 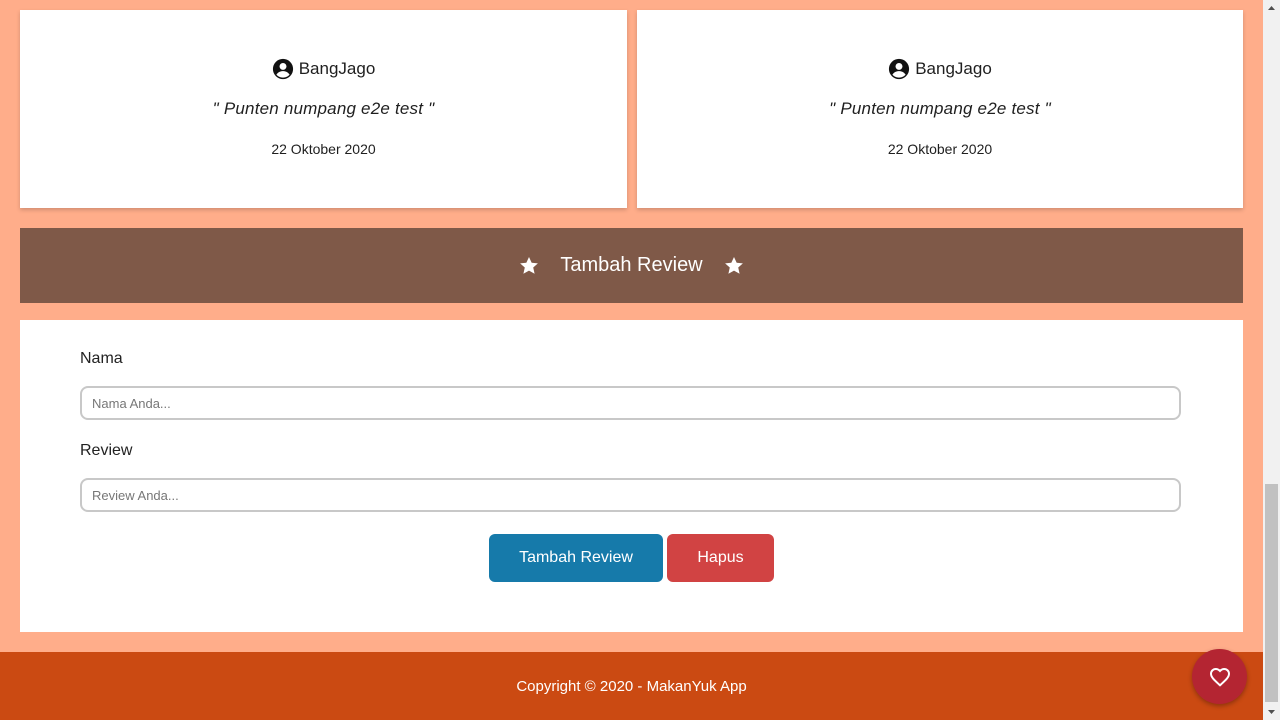 I want to click on add-review-header: Tambah Review, so click(x=631, y=265).